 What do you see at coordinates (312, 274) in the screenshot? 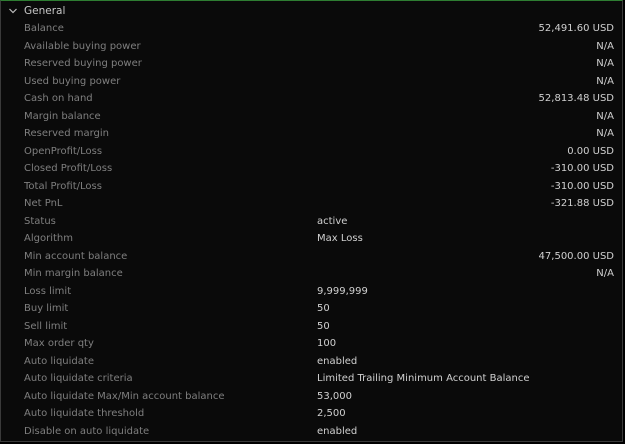
I see `property-row: Min margin balance N/A` at bounding box center [312, 274].